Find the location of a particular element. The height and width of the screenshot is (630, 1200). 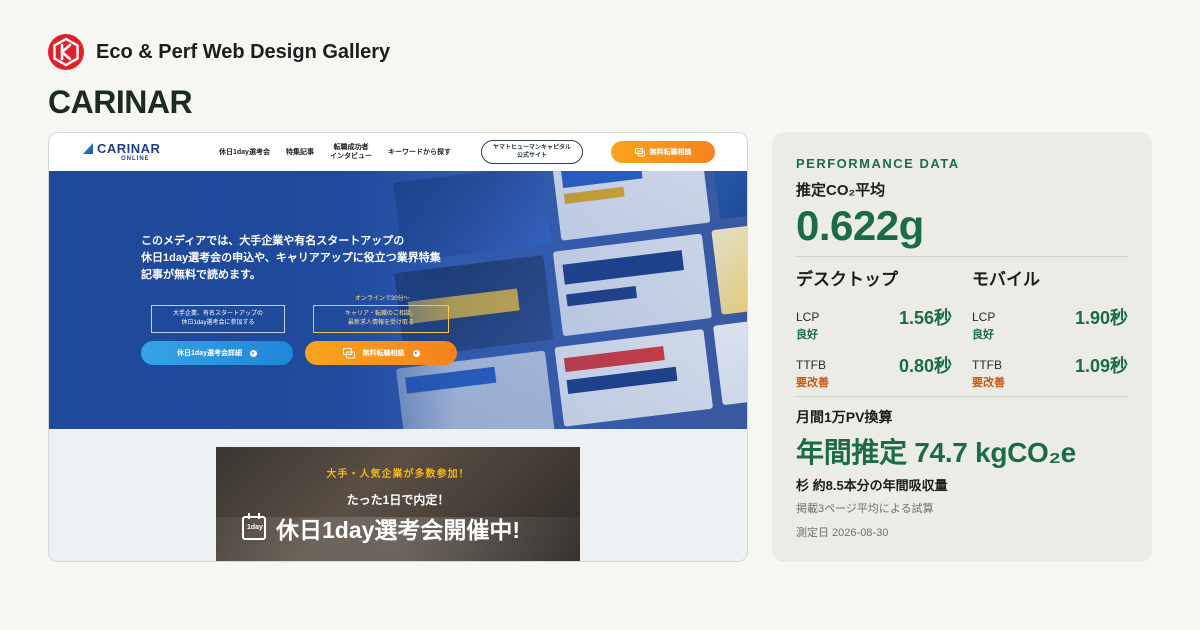

banner-subline: たった1日で内定！ is located at coordinates (398, 500).